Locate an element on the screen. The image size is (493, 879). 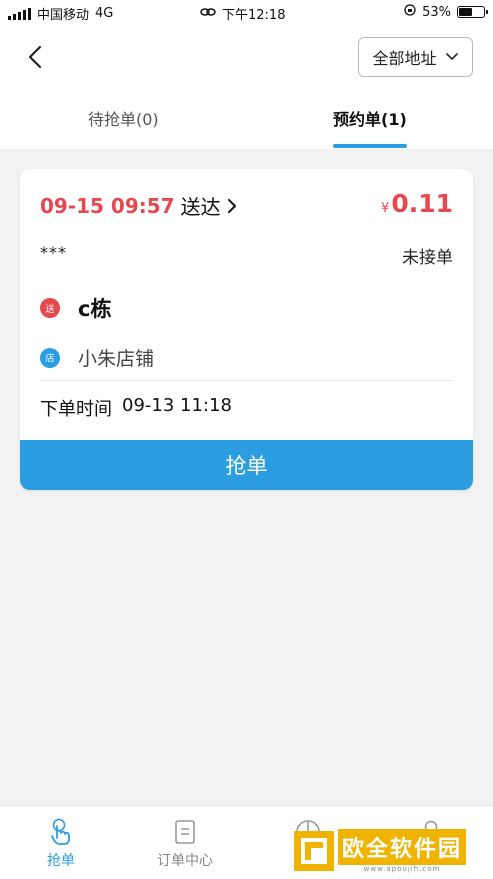
nav-grab-label: 抢单 is located at coordinates (61, 861).